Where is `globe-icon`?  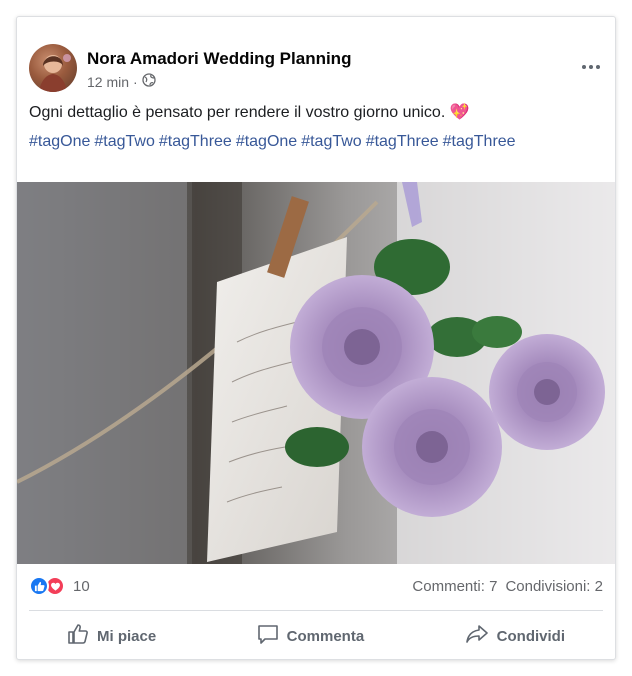
globe-icon is located at coordinates (149, 81).